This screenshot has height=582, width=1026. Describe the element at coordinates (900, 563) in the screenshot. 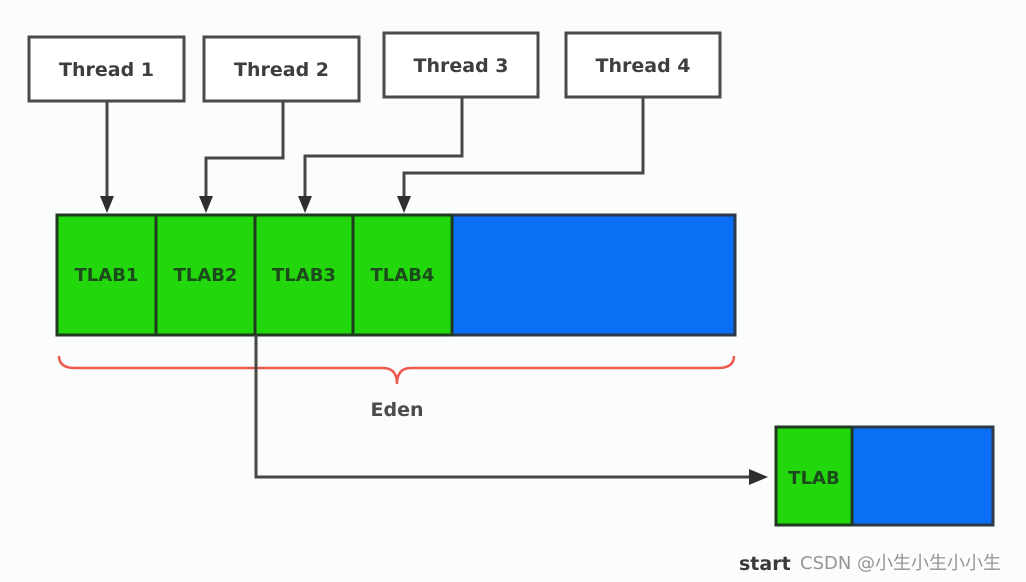

I see `watermark: CSDN @小生小生小小生` at that location.